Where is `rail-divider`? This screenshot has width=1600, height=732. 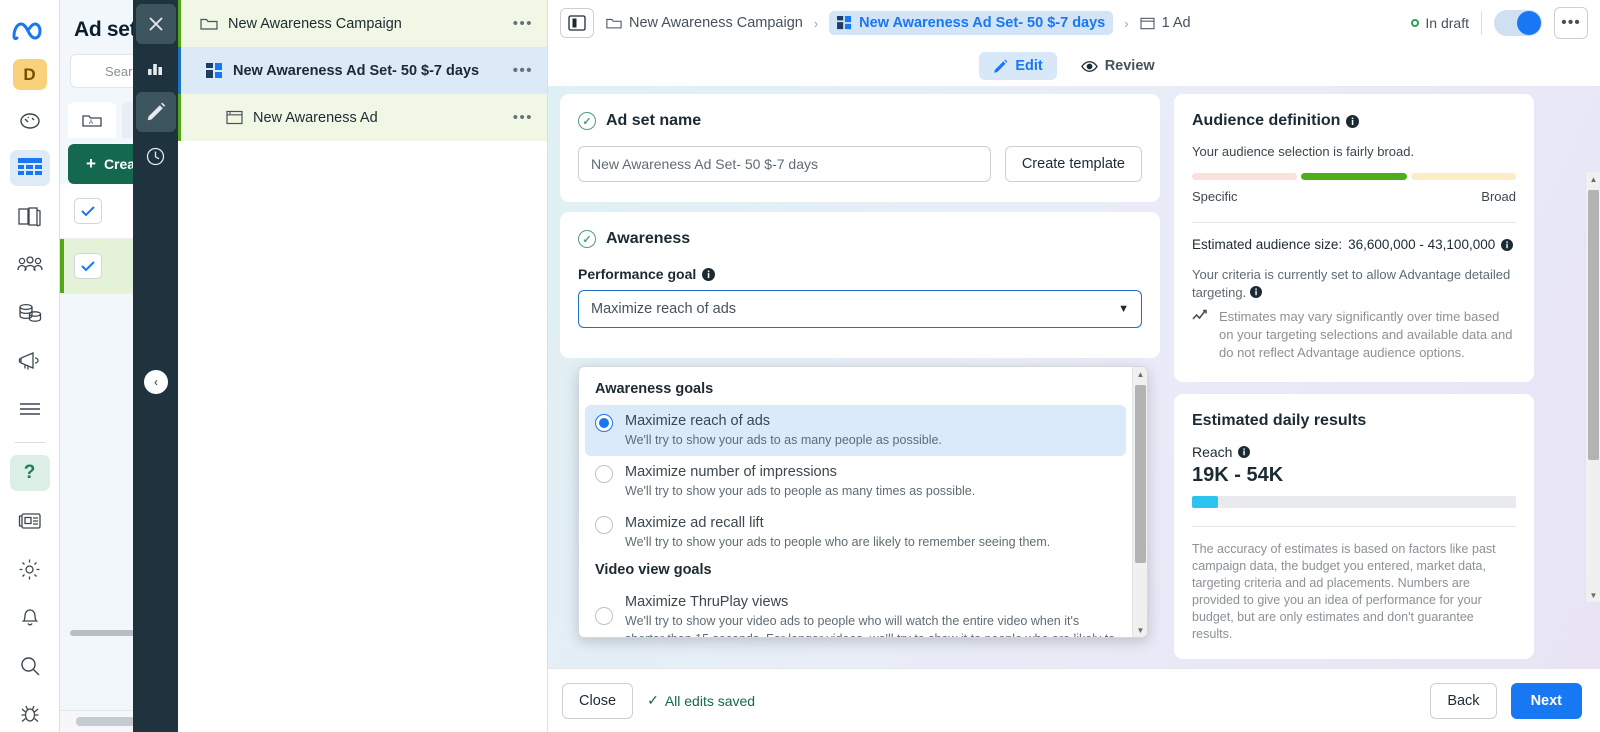
rail-divider is located at coordinates (29, 442).